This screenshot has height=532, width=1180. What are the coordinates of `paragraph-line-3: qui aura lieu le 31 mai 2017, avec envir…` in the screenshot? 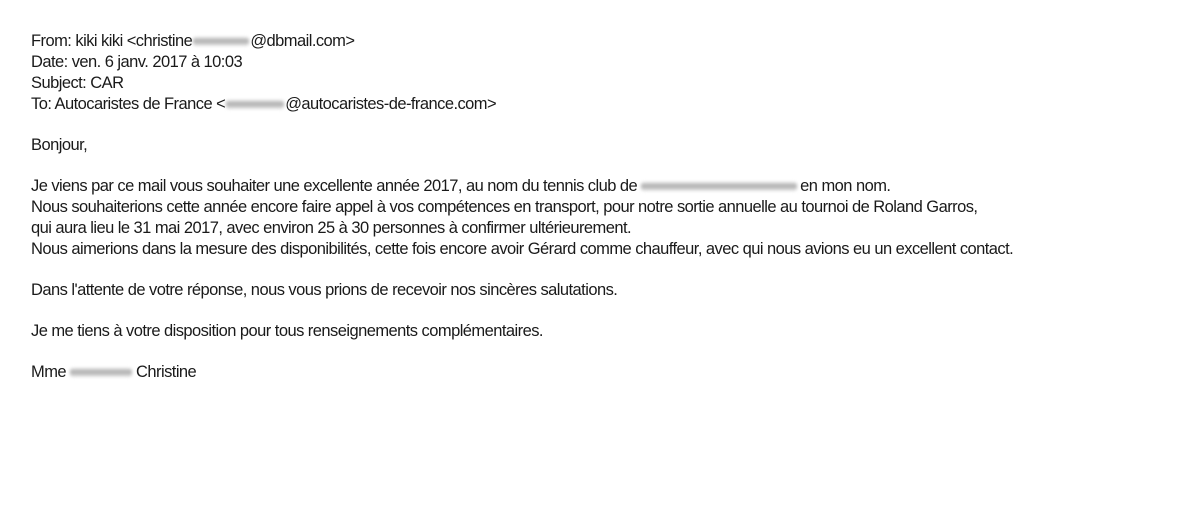 It's located at (331, 228).